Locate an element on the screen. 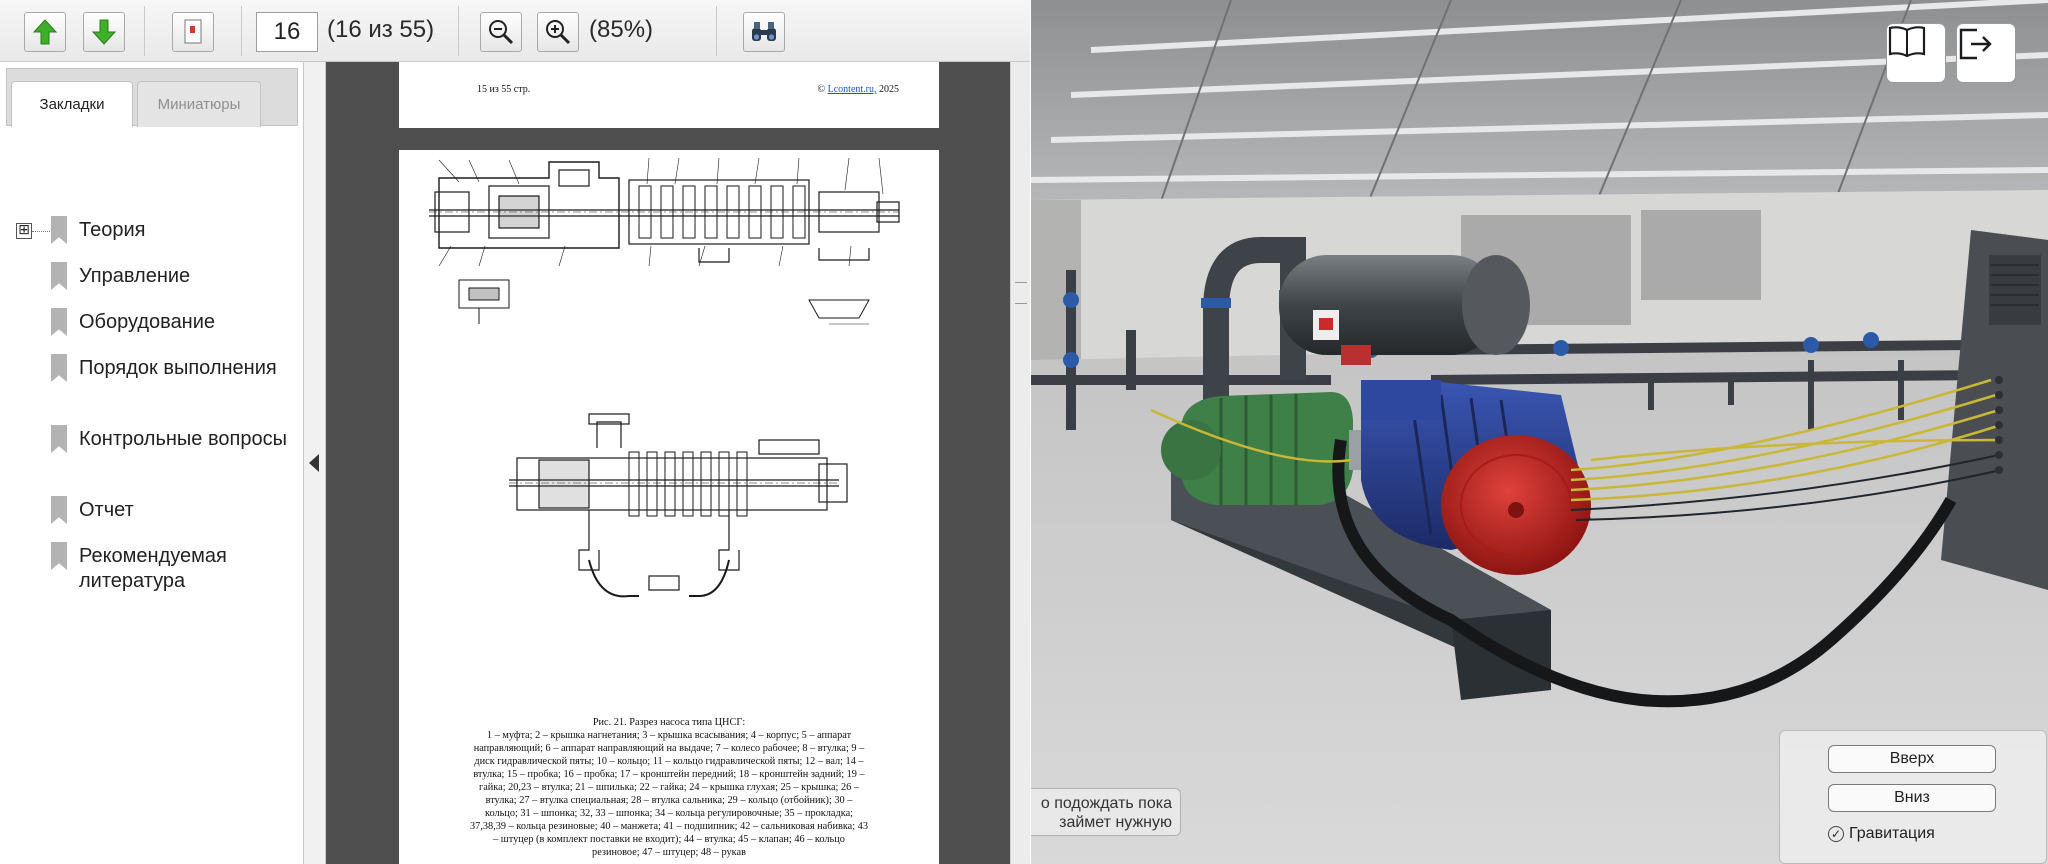  sidebar-tabbar: Закладки Миниатюры is located at coordinates (152, 97).